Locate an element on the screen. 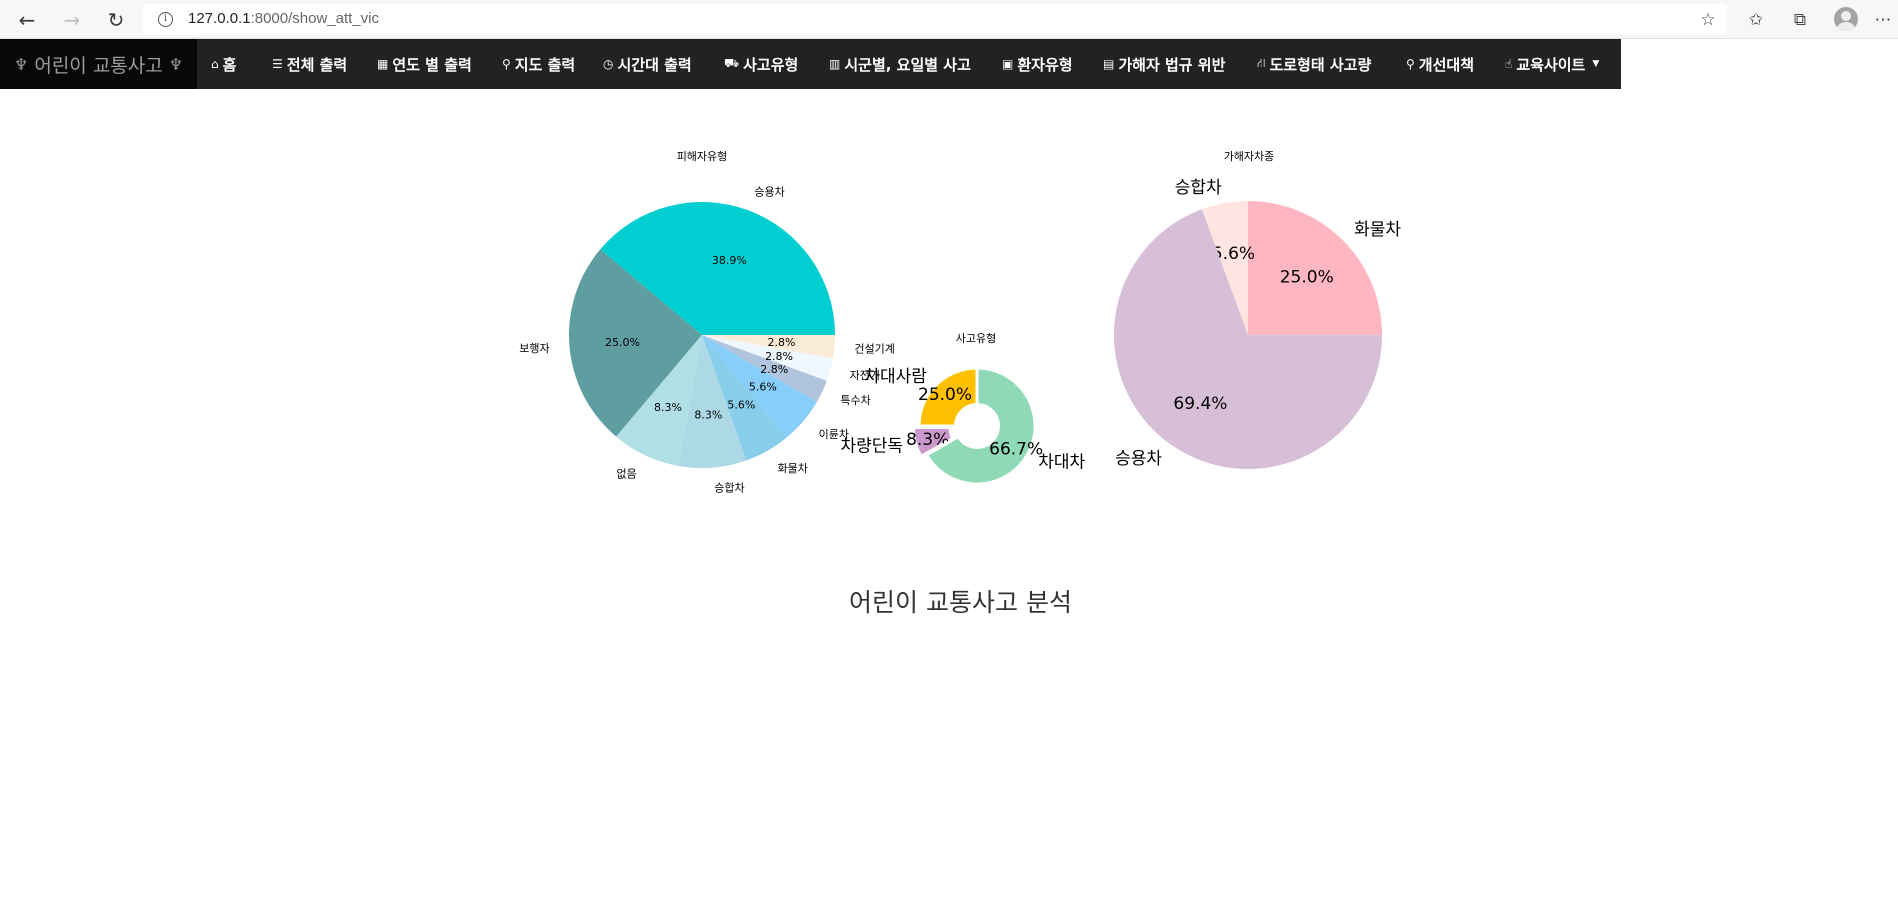 Image resolution: width=1898 pixels, height=908 pixels. clipboard-icon: ▣ is located at coordinates (1008, 64).